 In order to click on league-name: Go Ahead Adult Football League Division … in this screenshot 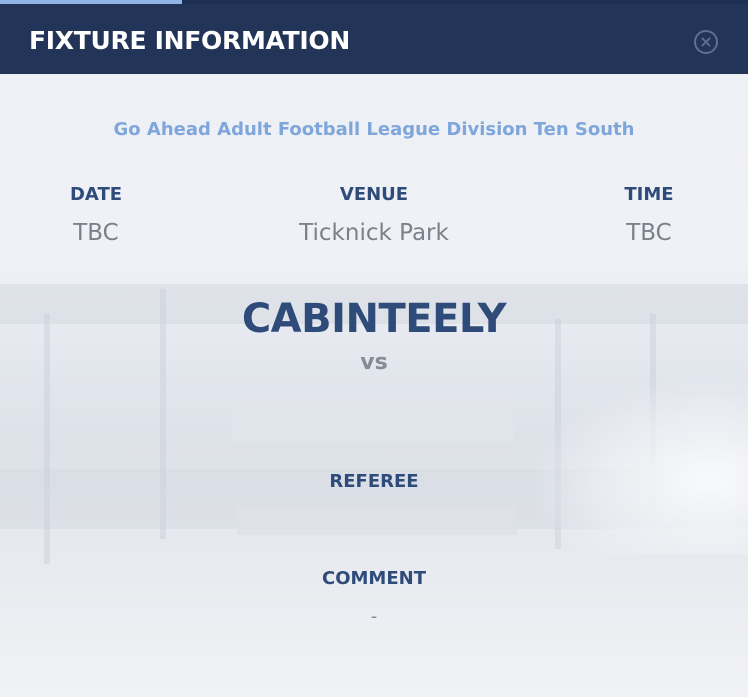, I will do `click(374, 129)`.